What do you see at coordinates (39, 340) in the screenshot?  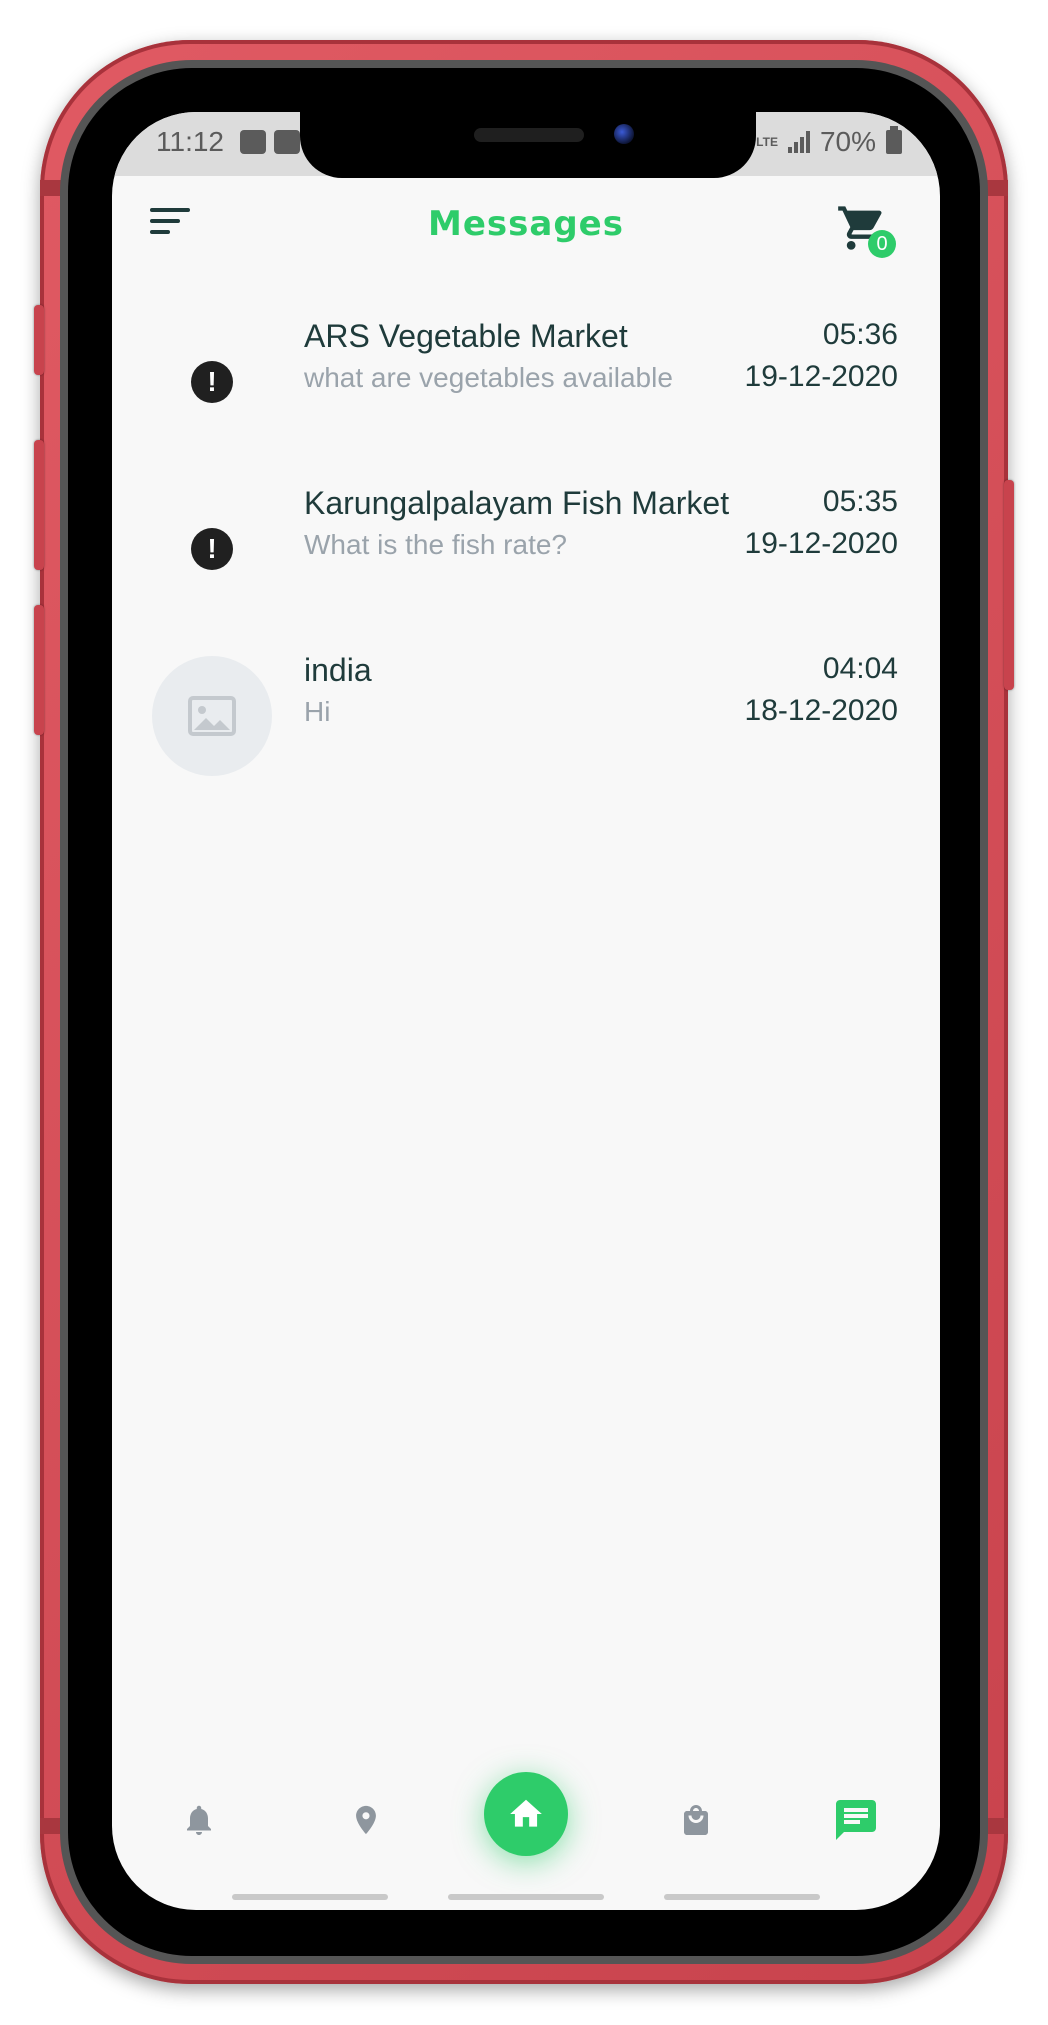 I see `silent-switch` at bounding box center [39, 340].